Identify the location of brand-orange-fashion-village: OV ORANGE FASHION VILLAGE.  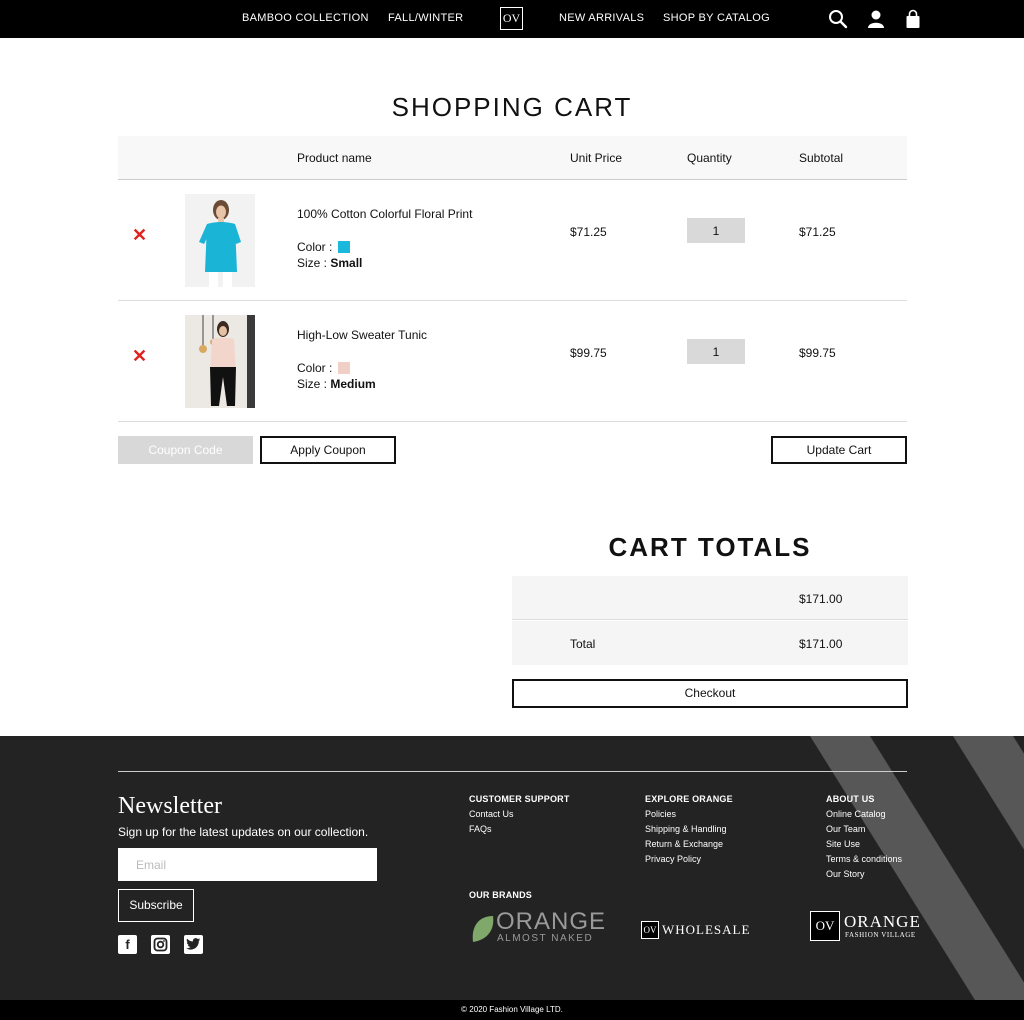
(865, 927).